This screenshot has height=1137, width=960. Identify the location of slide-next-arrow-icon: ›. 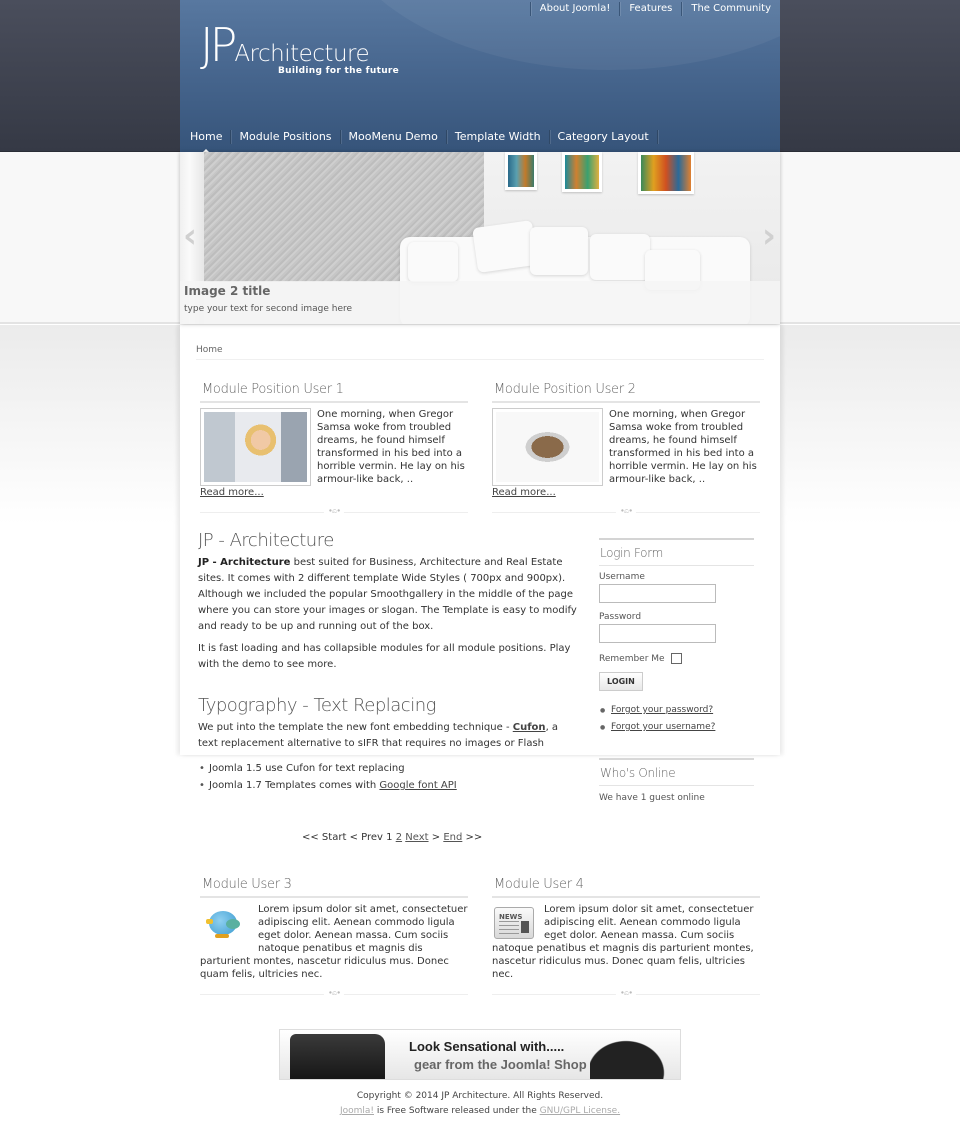
(769, 236).